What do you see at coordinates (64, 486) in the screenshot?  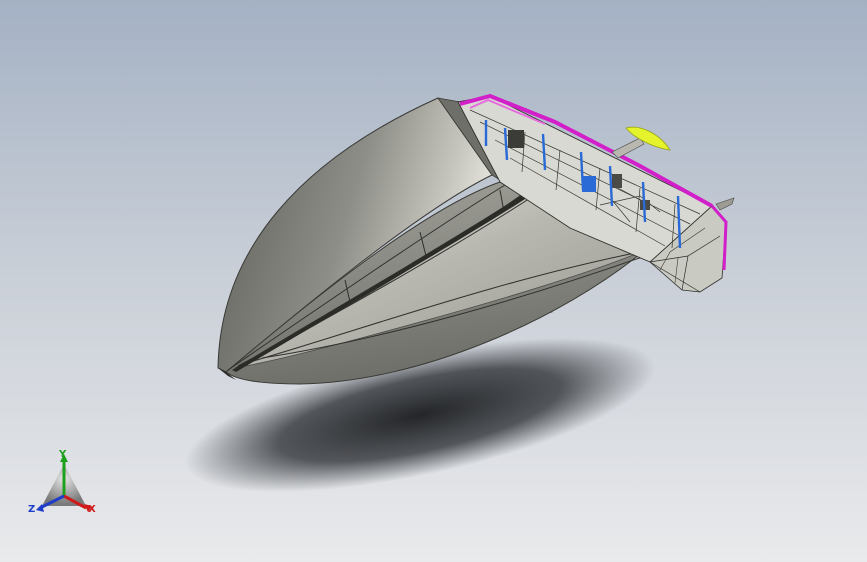 I see `orientation-triad: Y X Z` at bounding box center [64, 486].